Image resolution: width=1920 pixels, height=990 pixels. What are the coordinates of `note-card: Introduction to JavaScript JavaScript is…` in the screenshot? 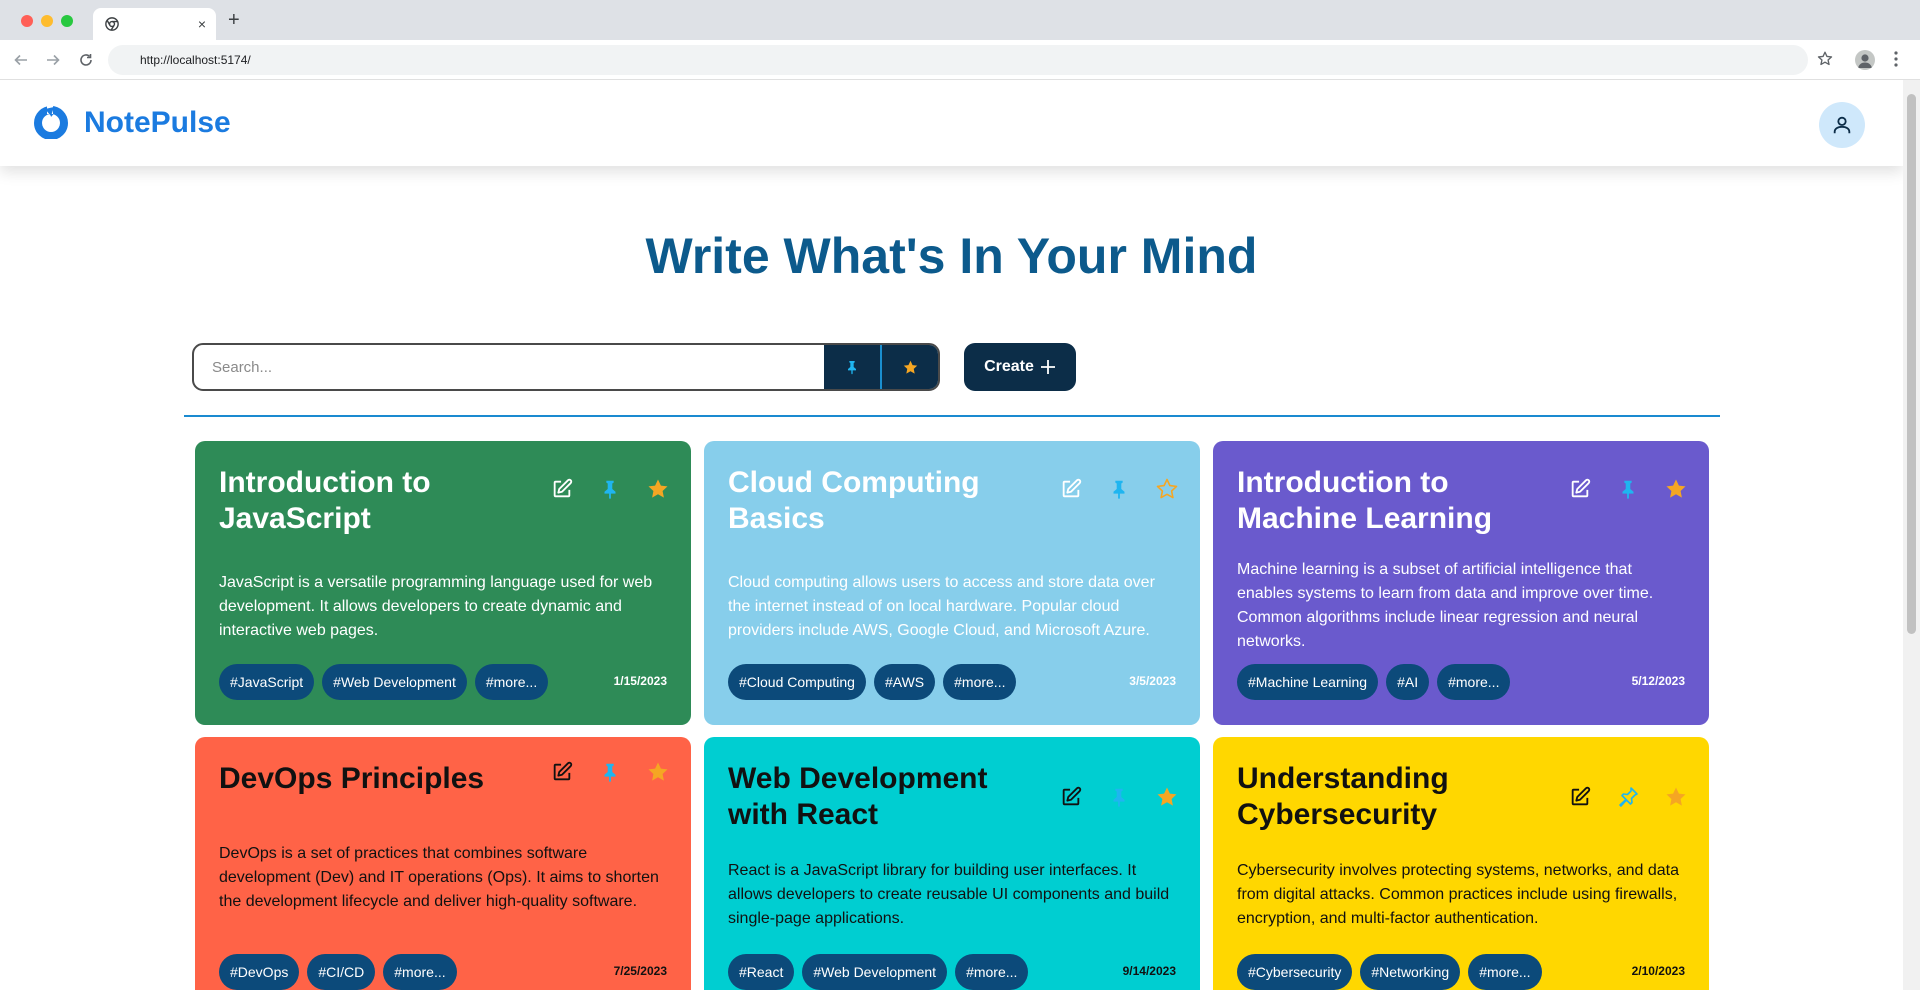 It's located at (443, 583).